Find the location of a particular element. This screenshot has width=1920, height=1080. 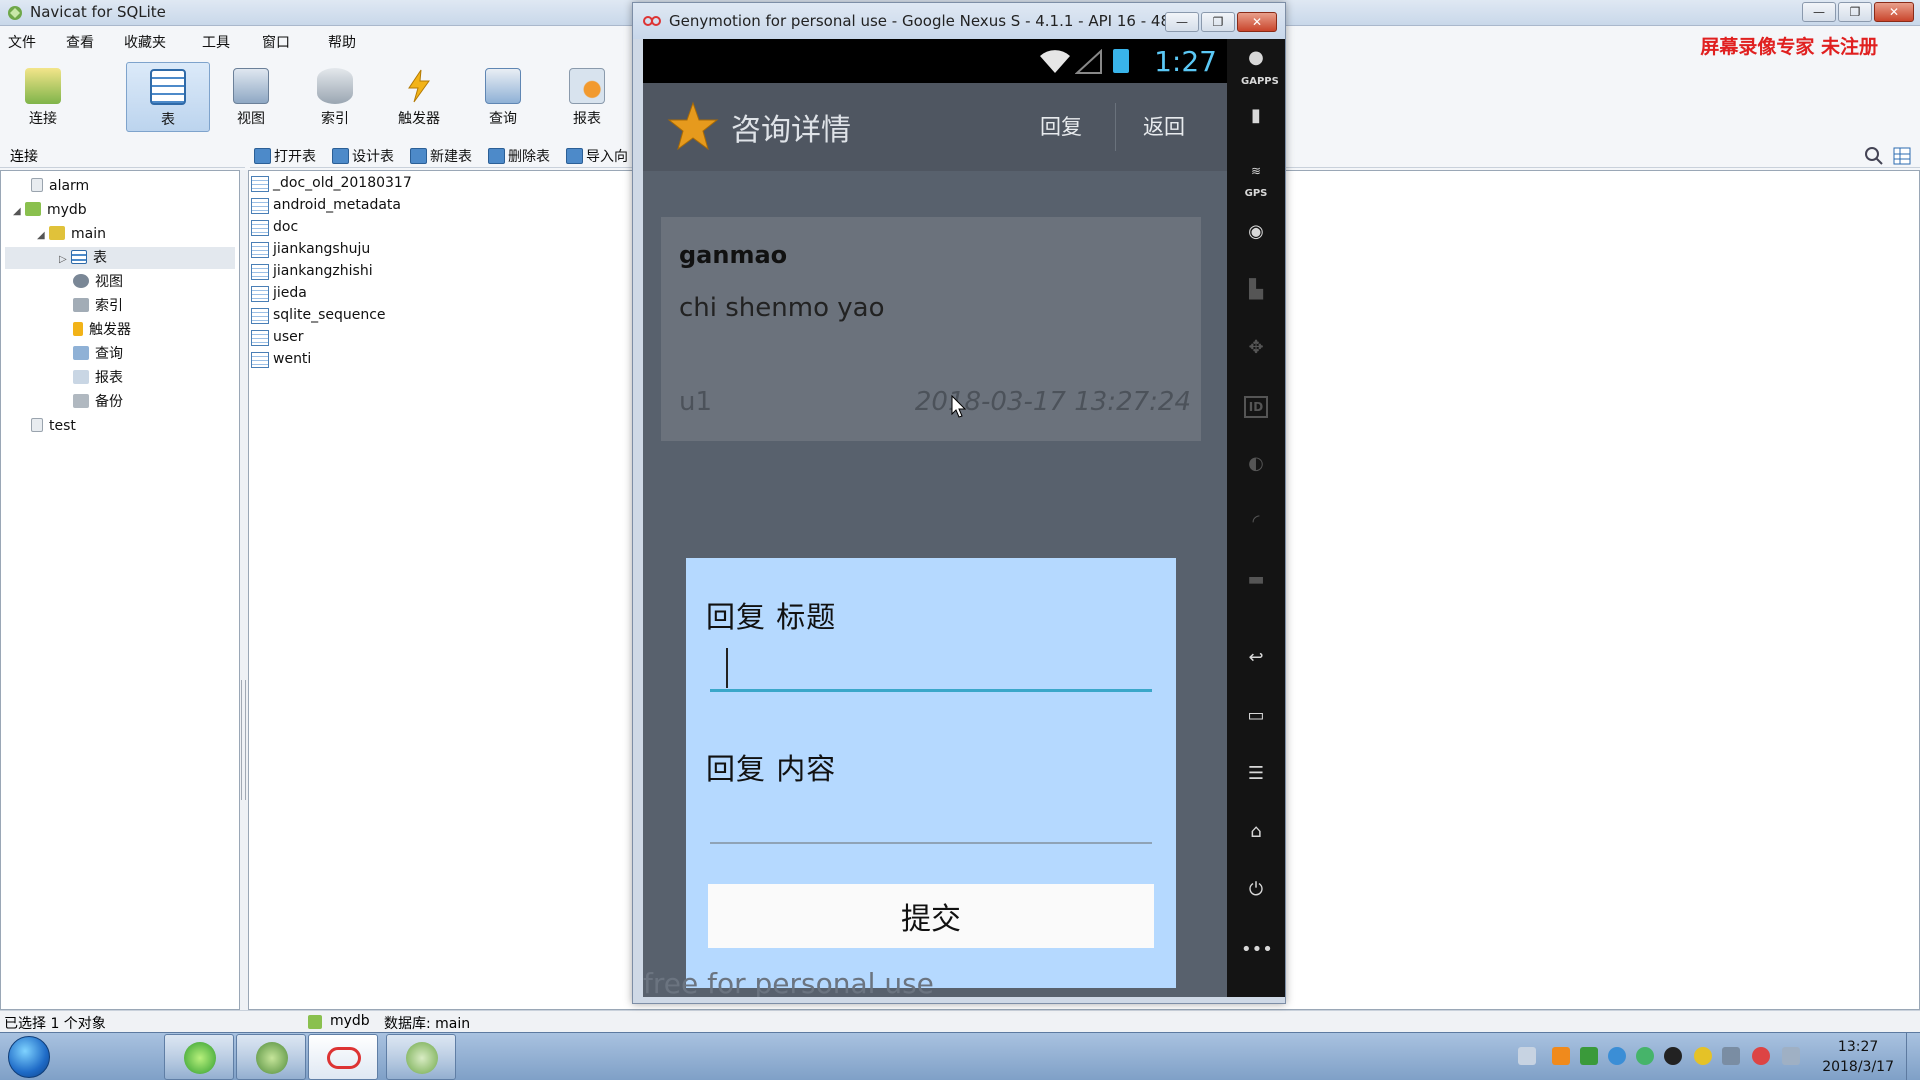

table-icon is located at coordinates (168, 87).